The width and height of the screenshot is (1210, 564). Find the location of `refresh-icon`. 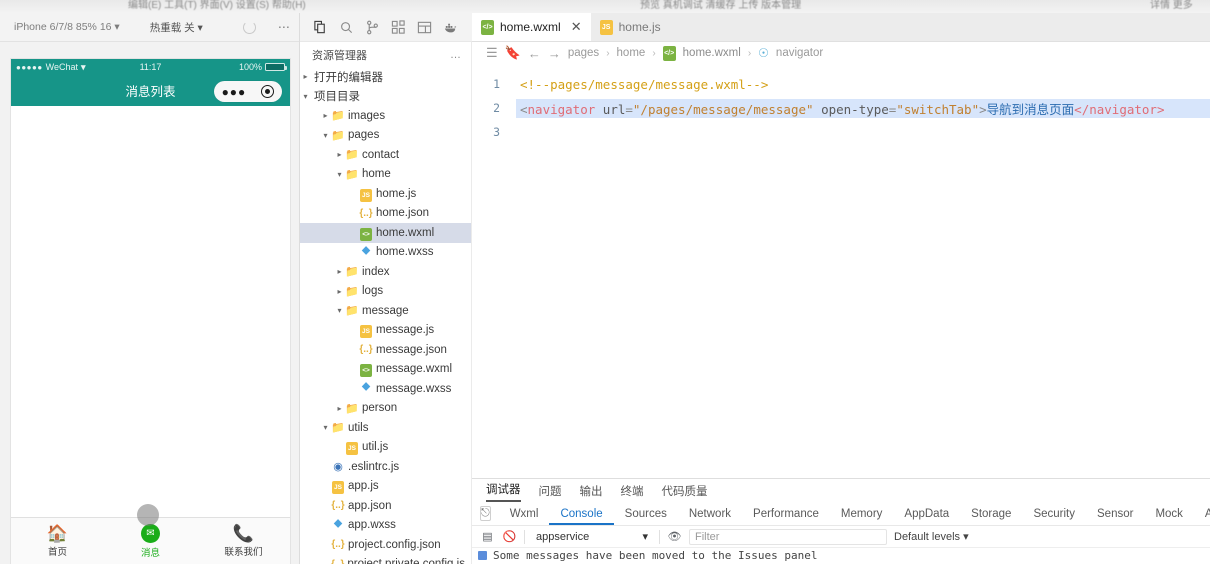

refresh-icon is located at coordinates (249, 27).